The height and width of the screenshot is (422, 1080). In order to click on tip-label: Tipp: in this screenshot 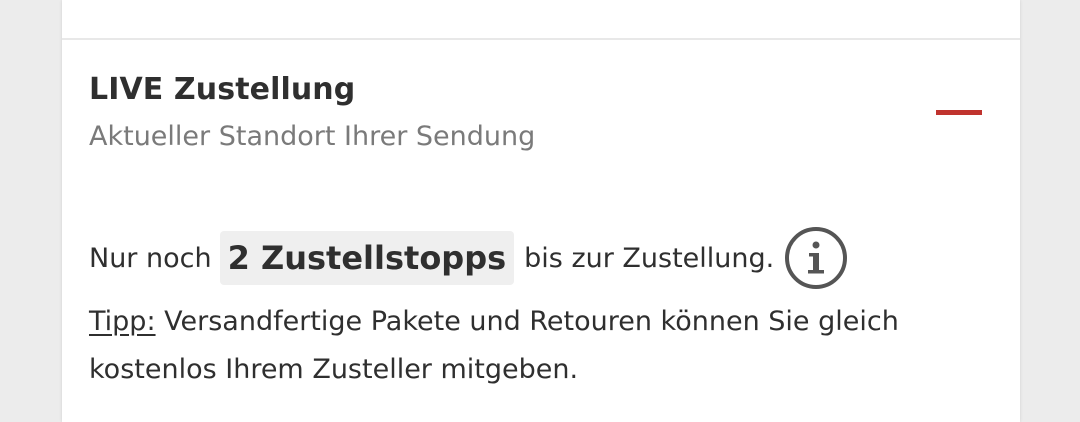, I will do `click(122, 321)`.